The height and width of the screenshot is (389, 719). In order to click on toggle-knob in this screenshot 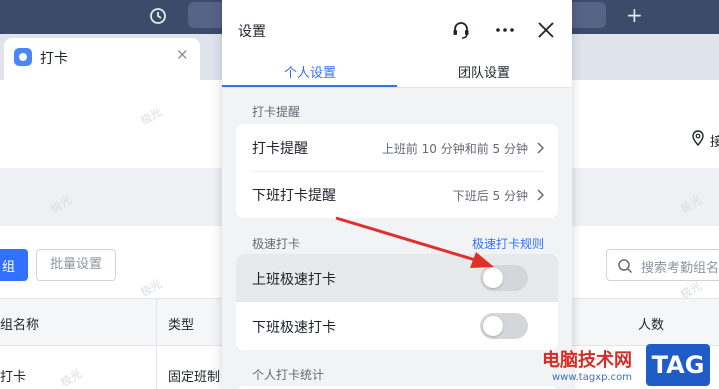, I will do `click(493, 326)`.